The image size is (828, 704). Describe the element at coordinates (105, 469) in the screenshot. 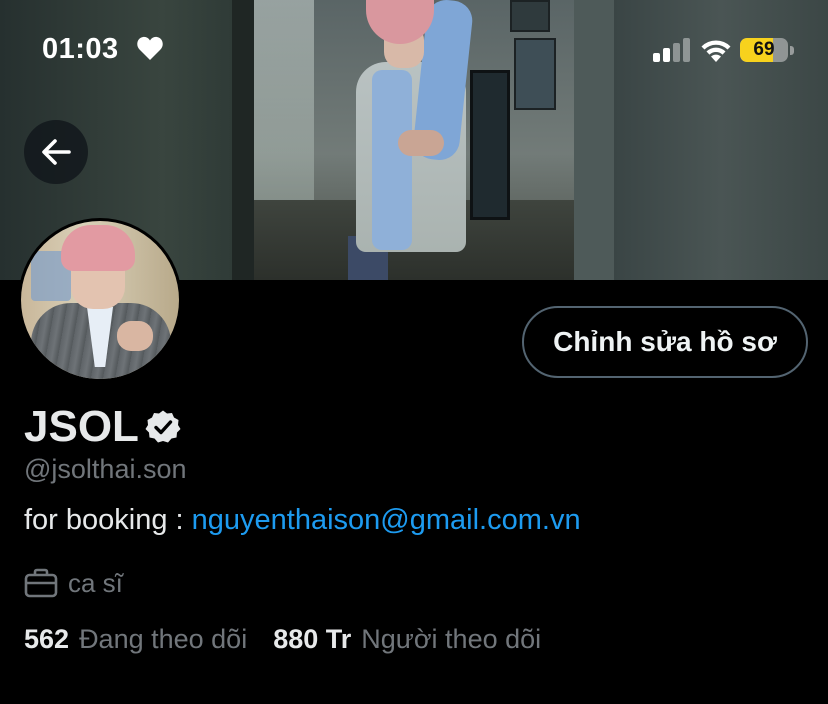

I see `profile-handle: @jsolthai.son` at that location.